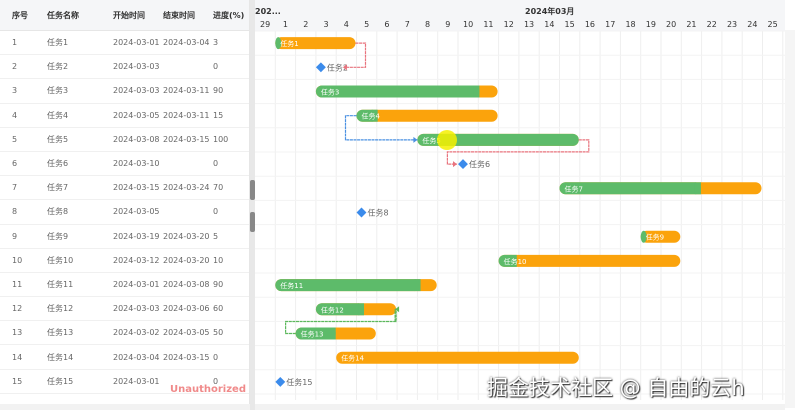 The width and height of the screenshot is (800, 417). What do you see at coordinates (326, 24) in the screenshot?
I see `day-label: 3` at bounding box center [326, 24].